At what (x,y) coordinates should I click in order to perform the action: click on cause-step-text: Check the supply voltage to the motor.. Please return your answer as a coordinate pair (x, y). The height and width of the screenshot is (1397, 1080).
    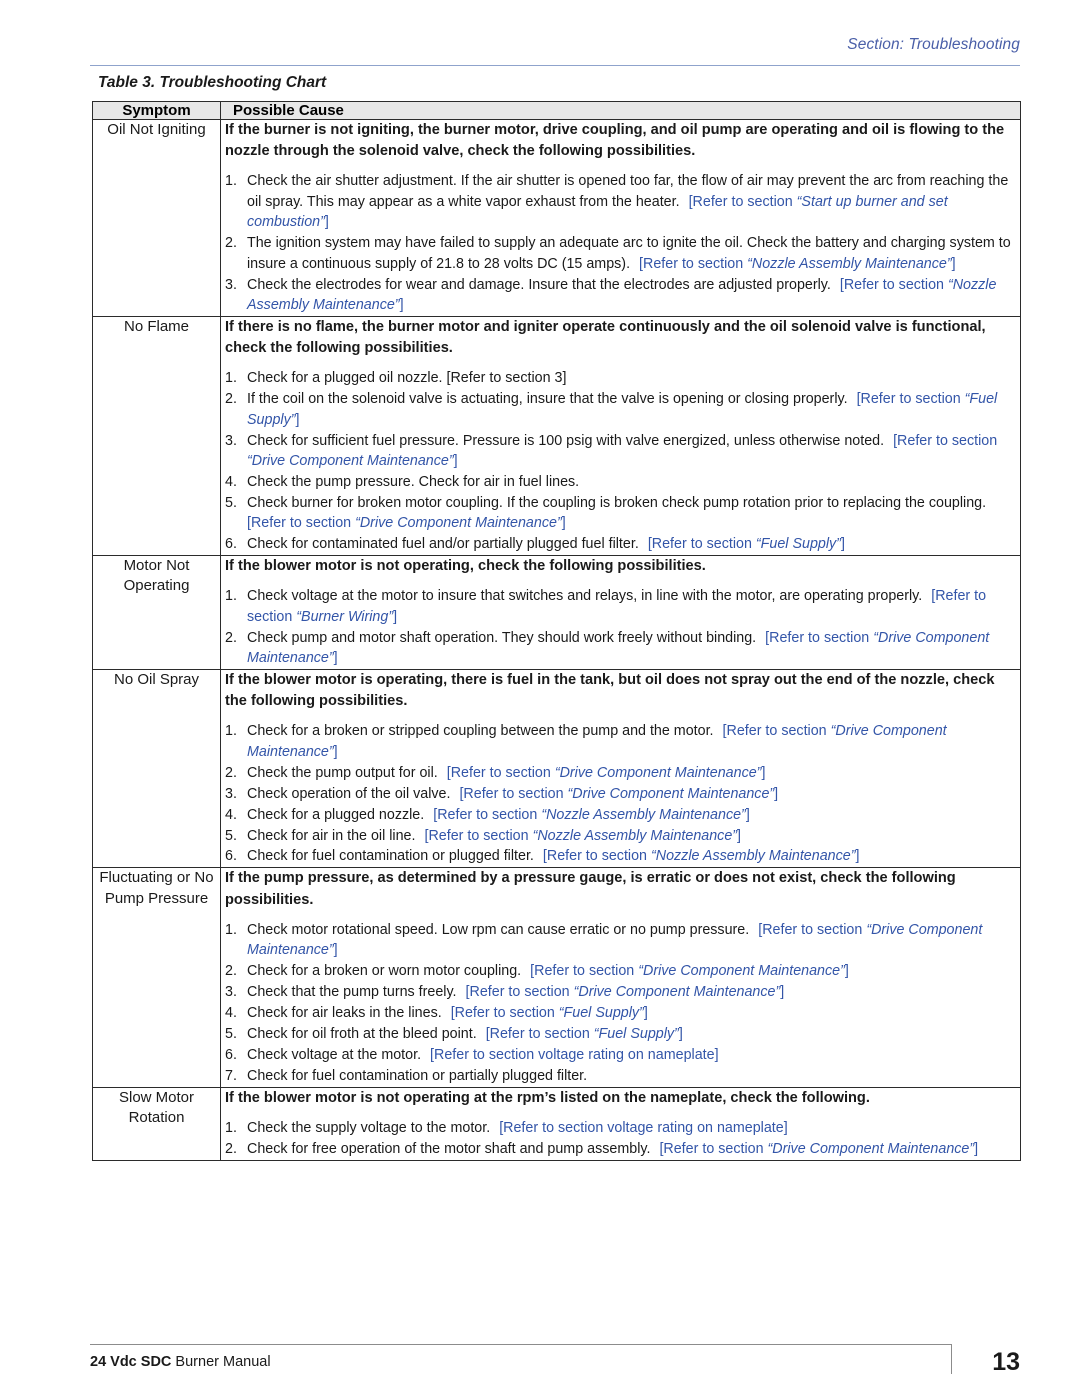
    Looking at the image, I should click on (369, 1127).